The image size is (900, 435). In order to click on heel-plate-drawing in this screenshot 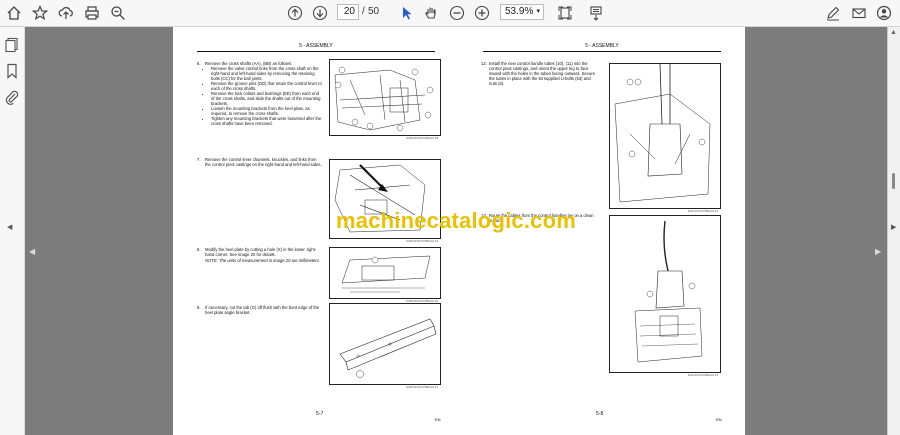, I will do `click(386, 274)`.